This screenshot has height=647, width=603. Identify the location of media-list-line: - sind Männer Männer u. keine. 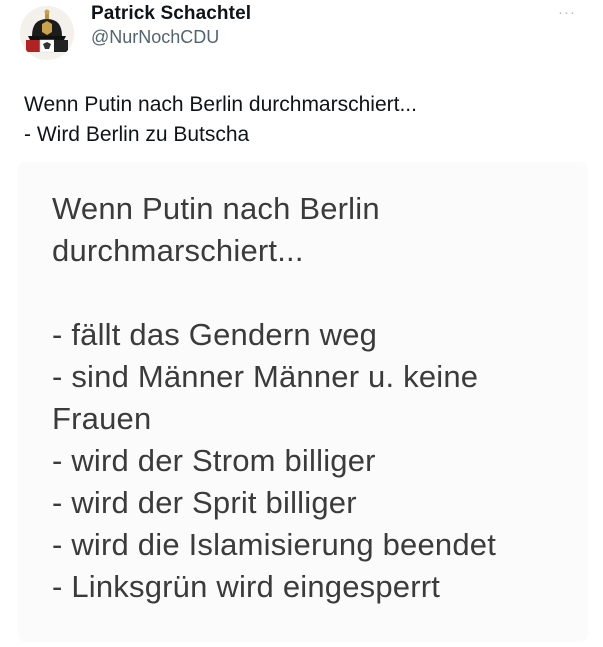
(265, 376).